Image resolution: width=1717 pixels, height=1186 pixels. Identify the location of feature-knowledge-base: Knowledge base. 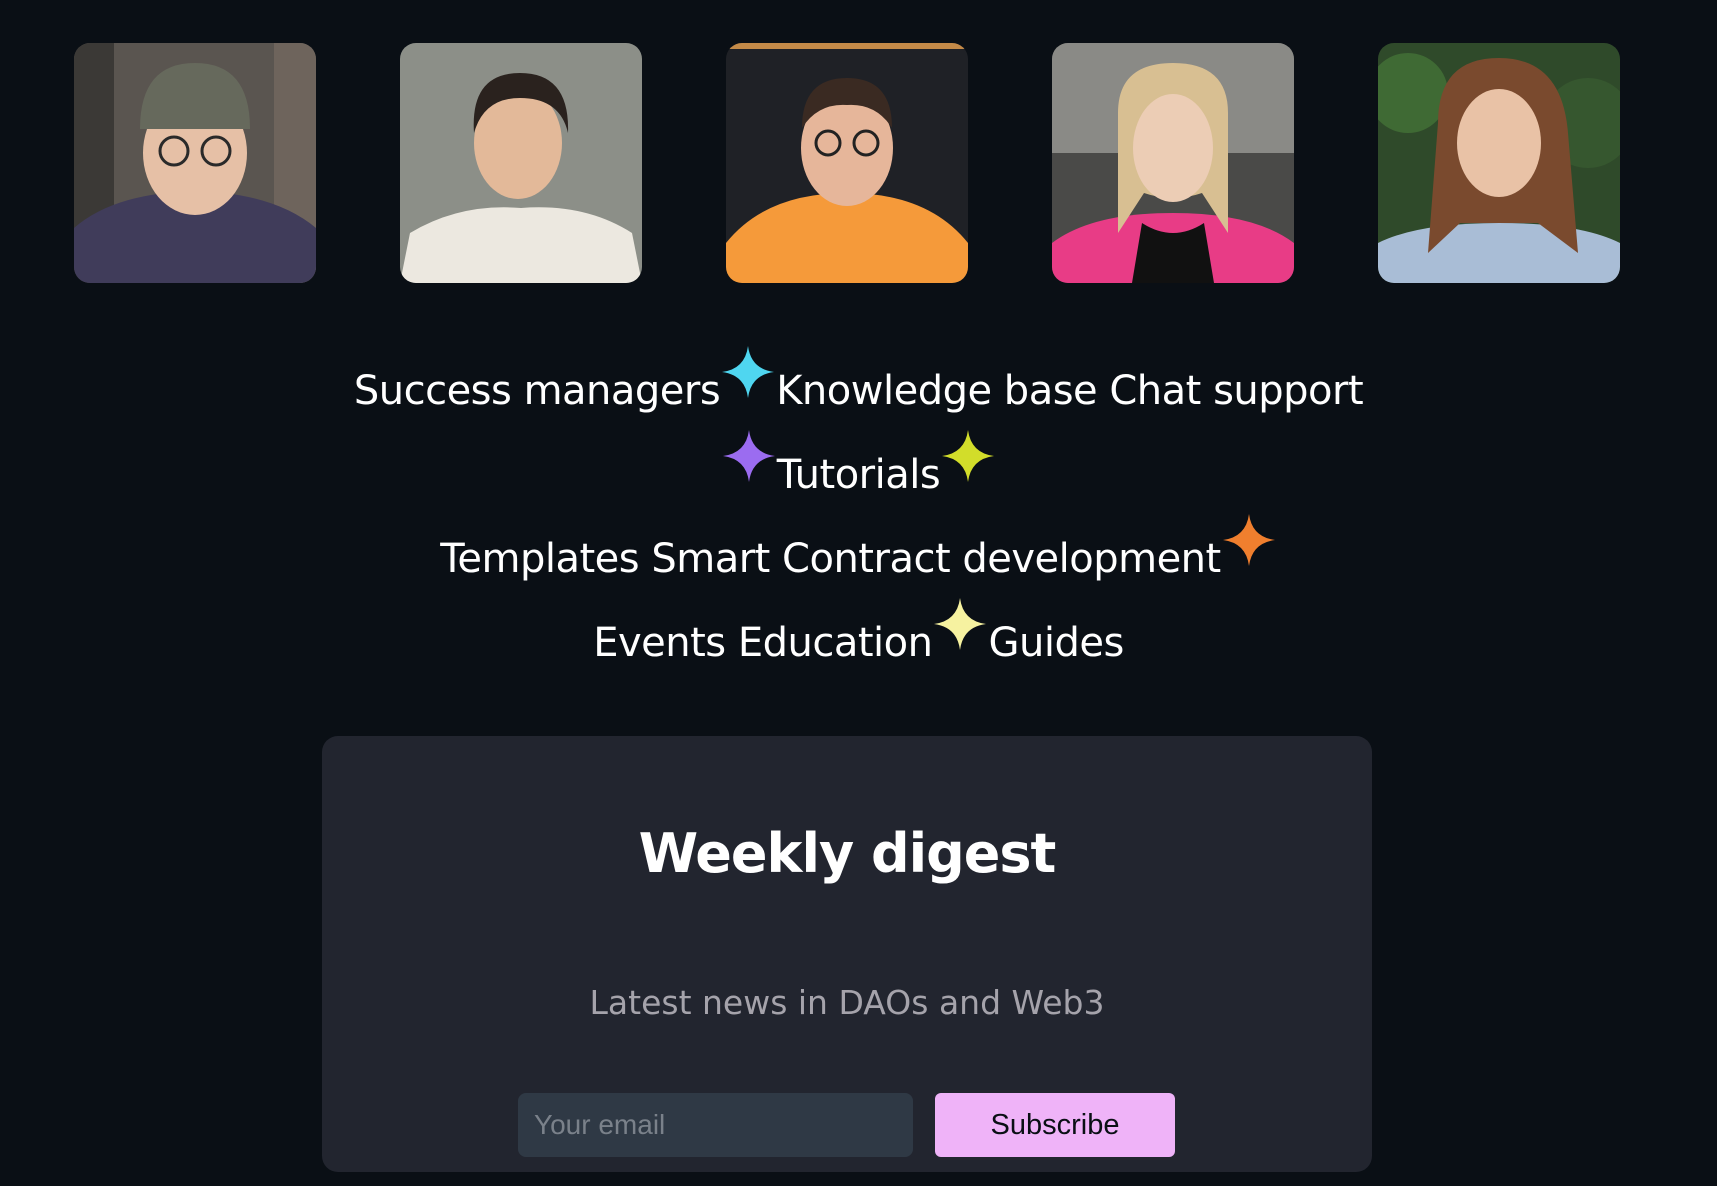
(937, 391).